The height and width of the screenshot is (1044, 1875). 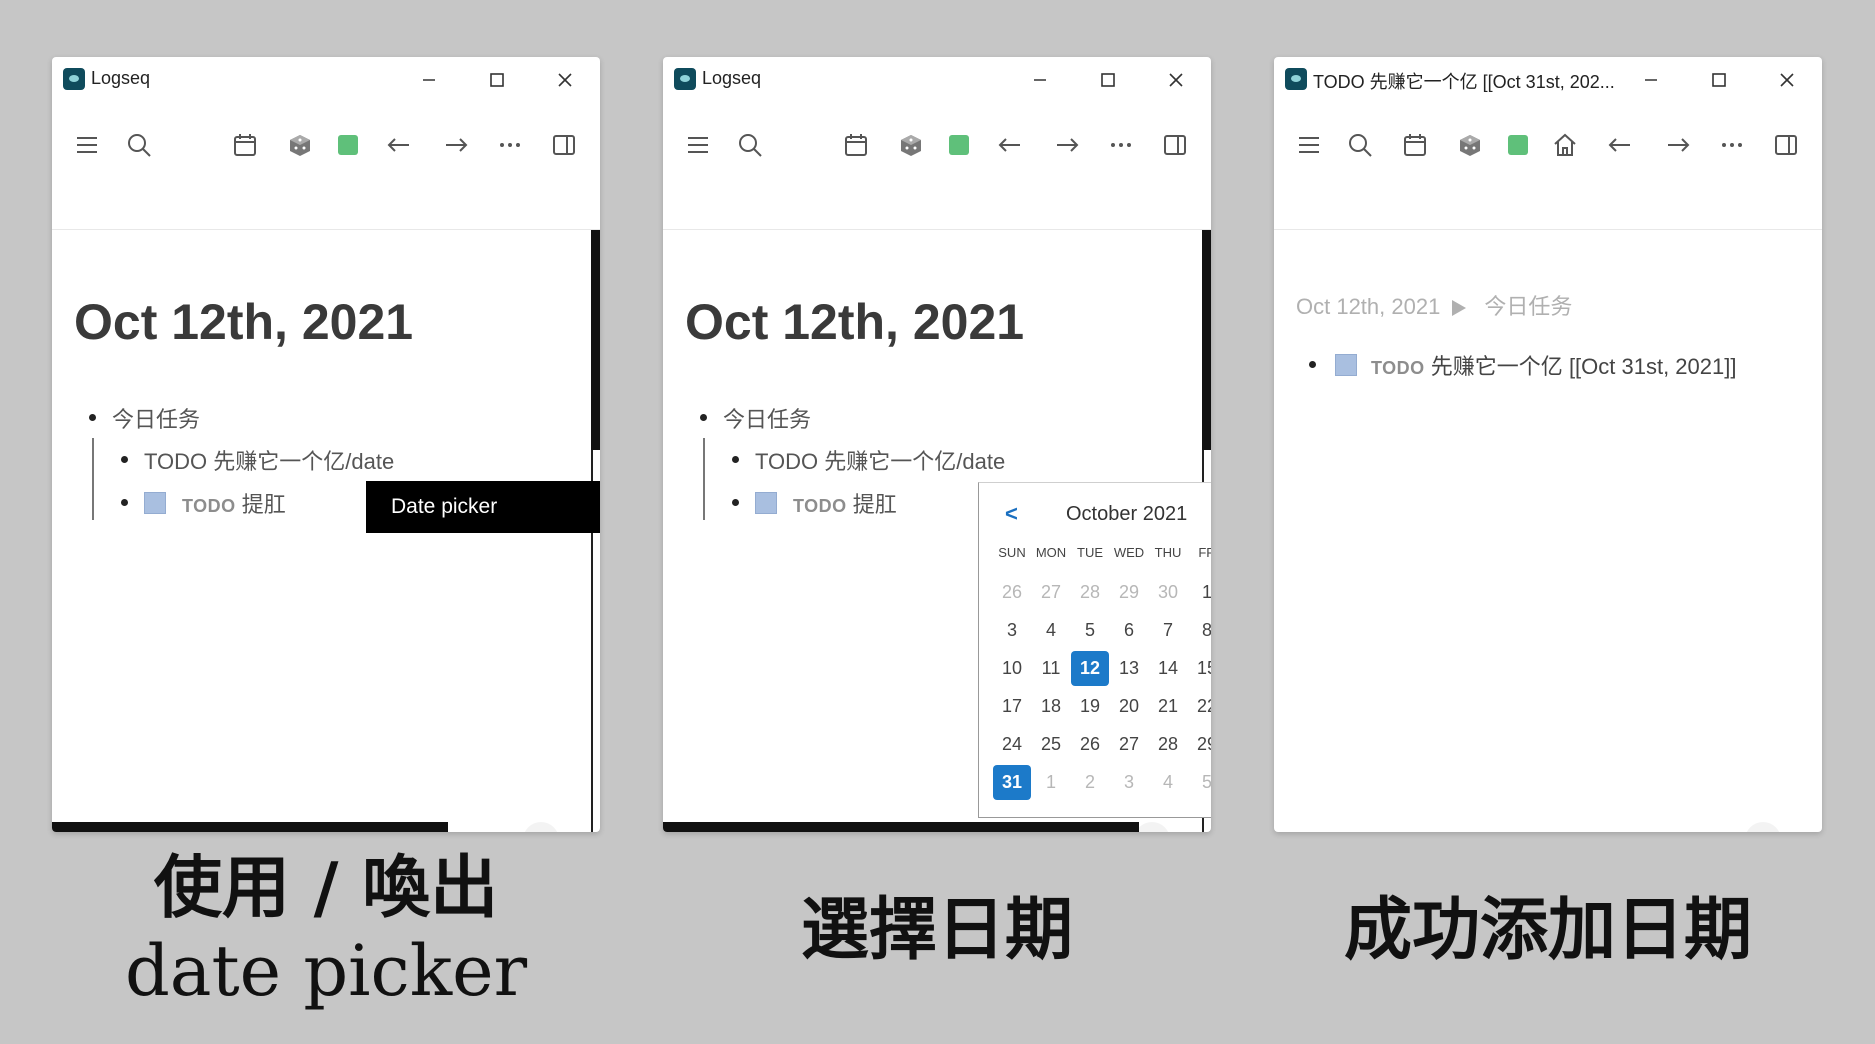 I want to click on calendar-day: 6, so click(x=1129, y=630).